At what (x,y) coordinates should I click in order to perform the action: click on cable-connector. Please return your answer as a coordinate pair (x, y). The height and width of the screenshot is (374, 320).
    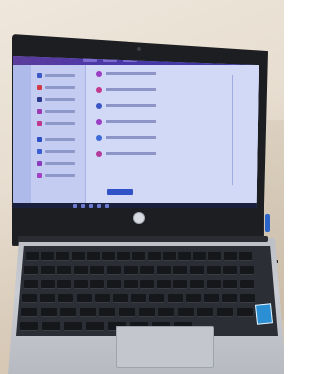
    Looking at the image, I should click on (267, 223).